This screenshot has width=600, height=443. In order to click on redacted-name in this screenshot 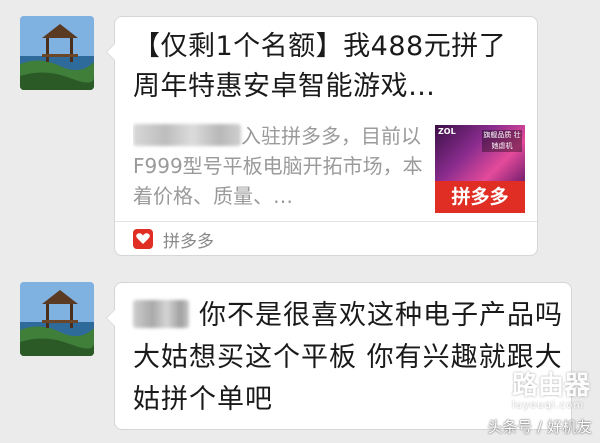, I will do `click(161, 314)`.